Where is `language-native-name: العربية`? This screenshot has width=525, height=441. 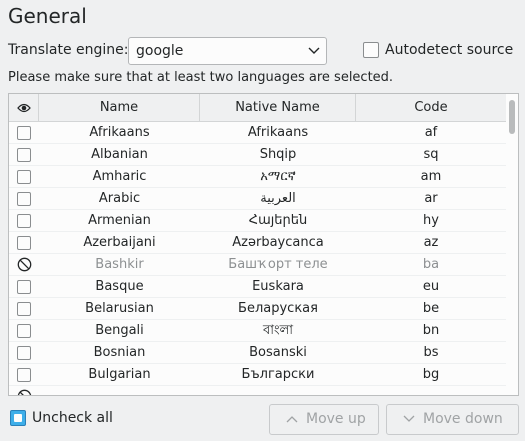
language-native-name: العربية is located at coordinates (278, 198).